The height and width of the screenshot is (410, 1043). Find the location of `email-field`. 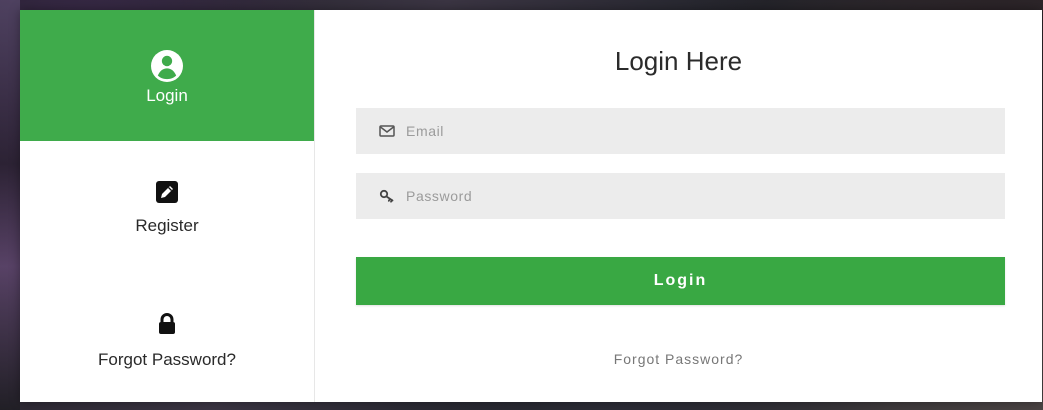

email-field is located at coordinates (680, 131).